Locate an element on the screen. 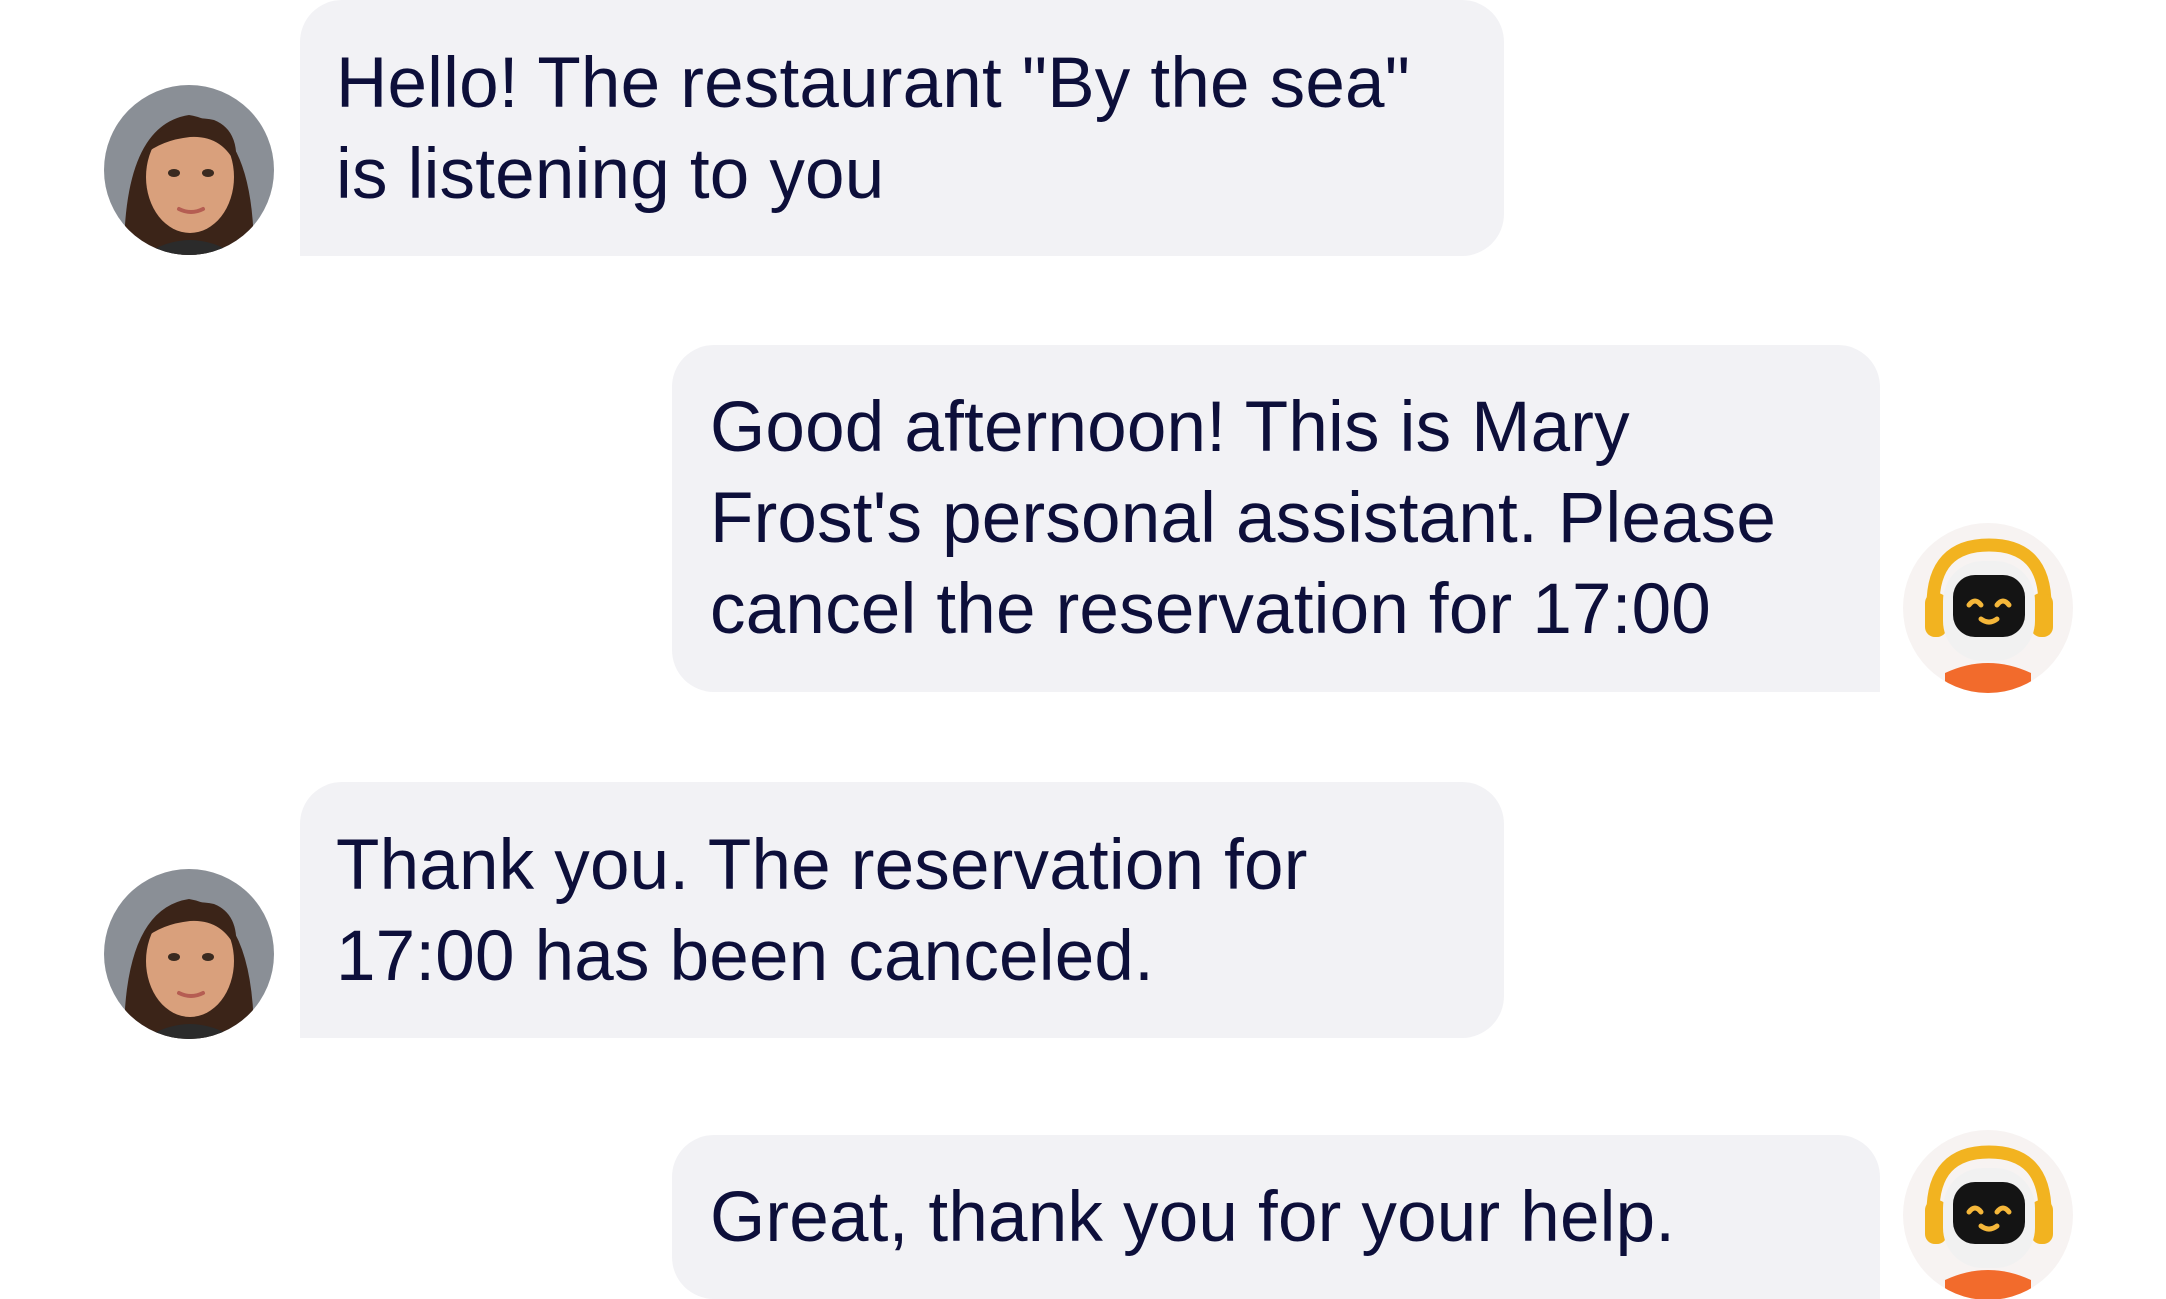 This screenshot has width=2166, height=1299. message-outgoing: Great, thank you for your help. is located at coordinates (1083, 1214).